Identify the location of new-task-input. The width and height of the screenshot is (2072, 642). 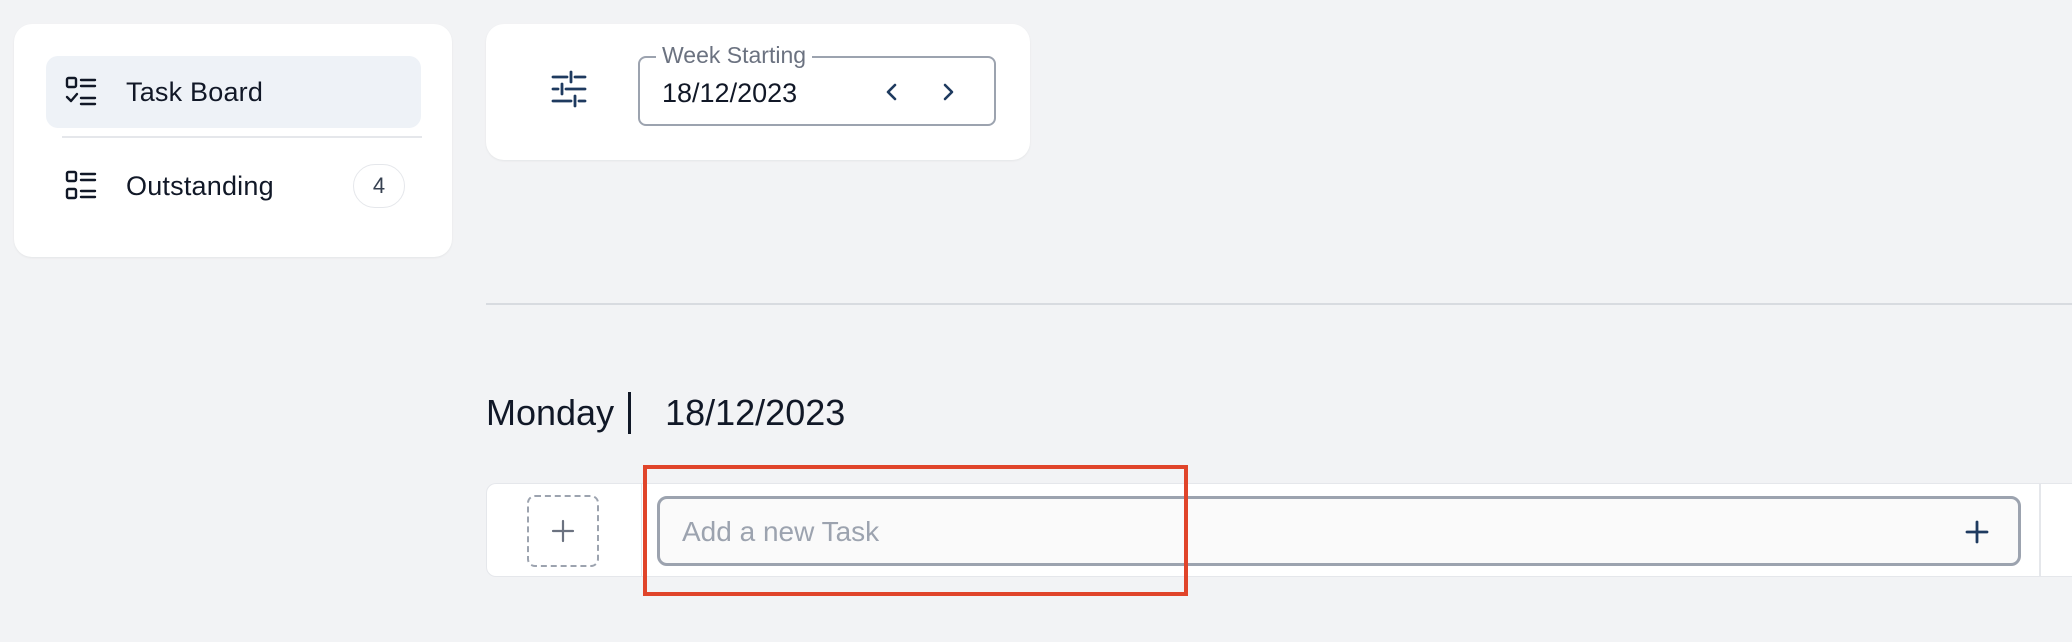
(1282, 532).